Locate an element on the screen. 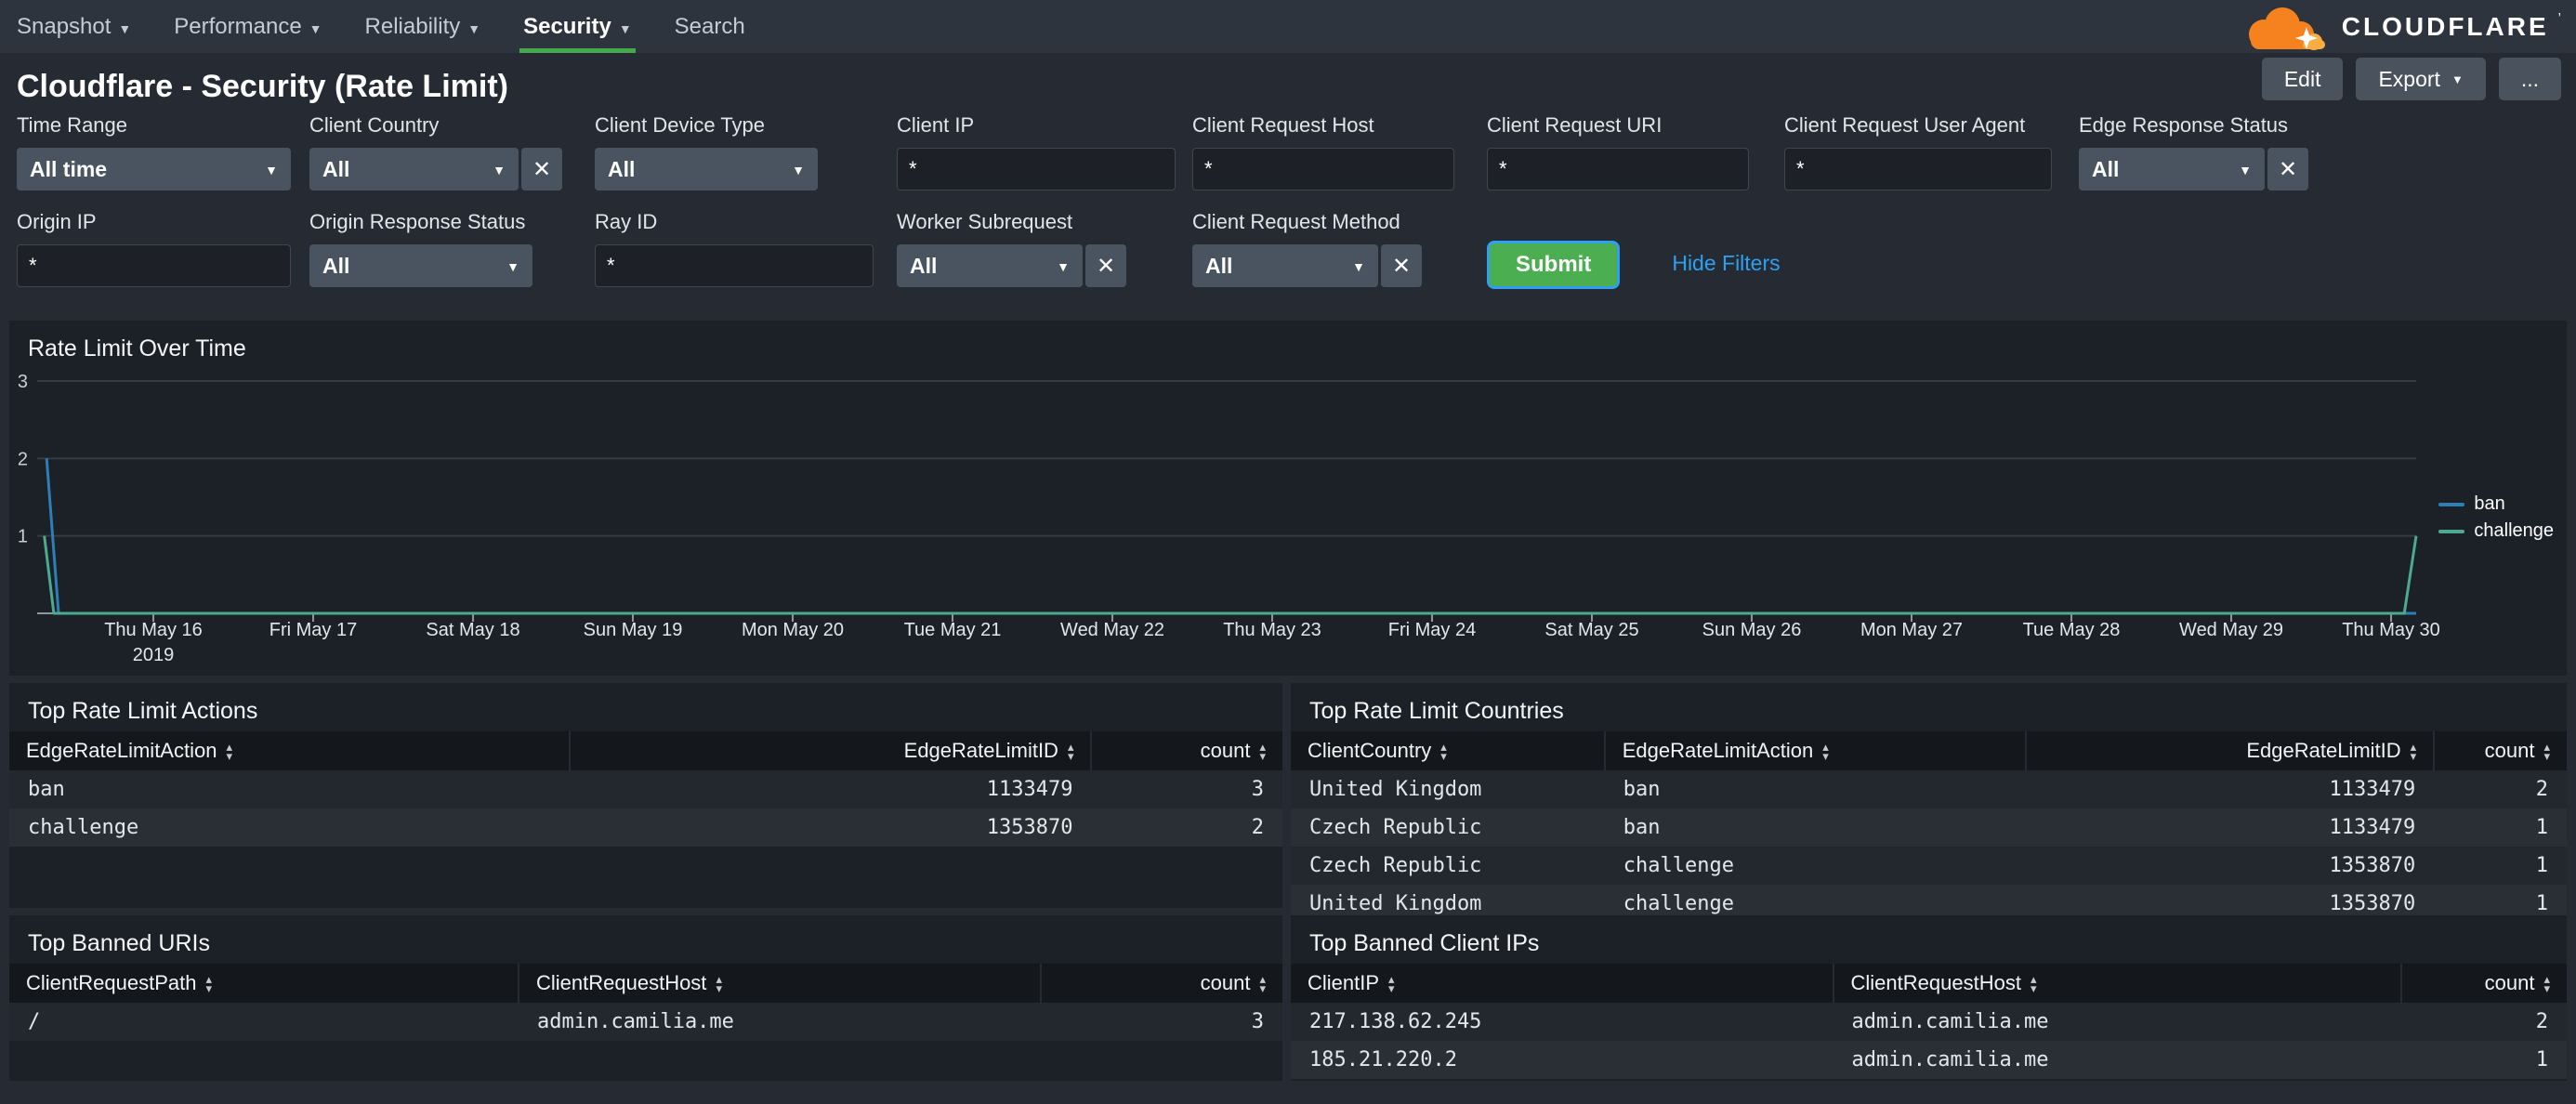 The width and height of the screenshot is (2576, 1104). origin-ip-input is located at coordinates (154, 265).